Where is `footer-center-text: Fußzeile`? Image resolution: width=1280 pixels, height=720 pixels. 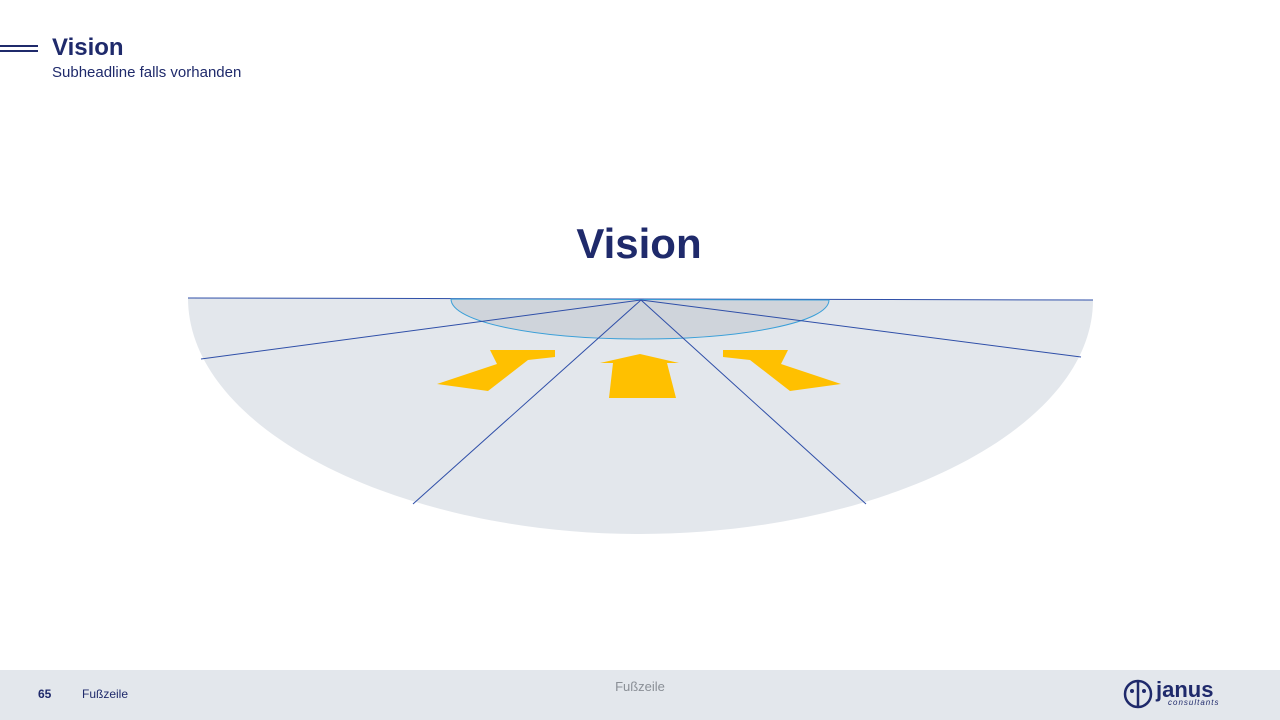
footer-center-text: Fußzeile is located at coordinates (640, 686).